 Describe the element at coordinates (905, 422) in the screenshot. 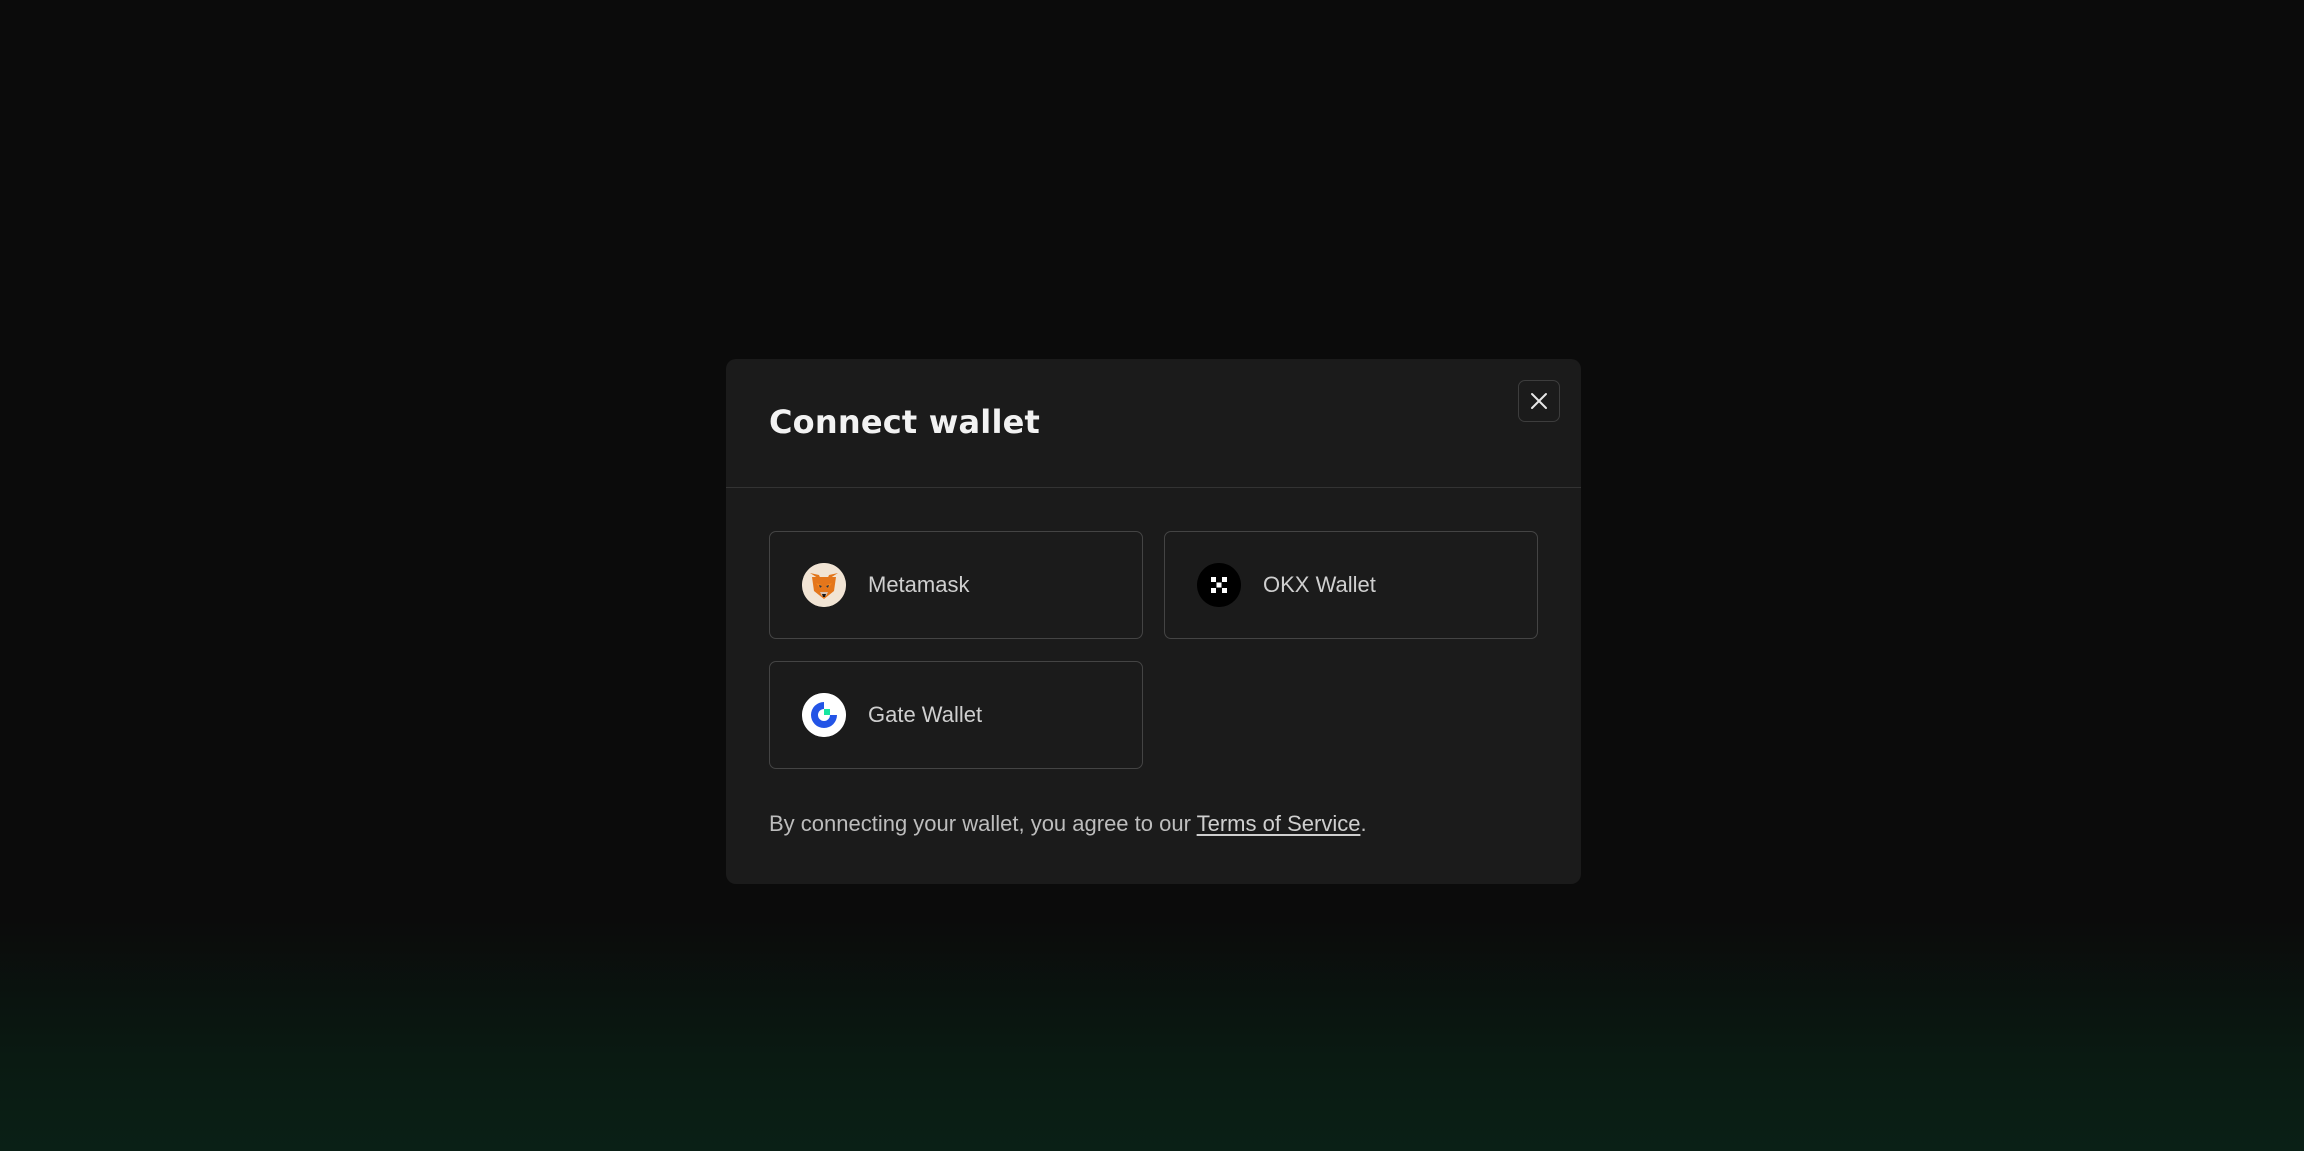

I see `modal-title: Connect wallet` at that location.